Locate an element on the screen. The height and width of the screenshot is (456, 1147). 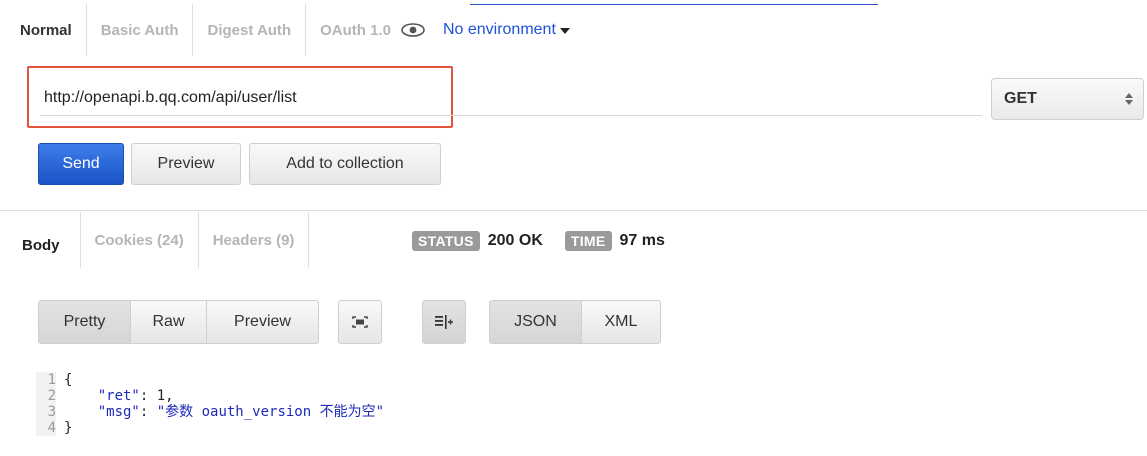
tab-normal: Normal is located at coordinates (43, 30).